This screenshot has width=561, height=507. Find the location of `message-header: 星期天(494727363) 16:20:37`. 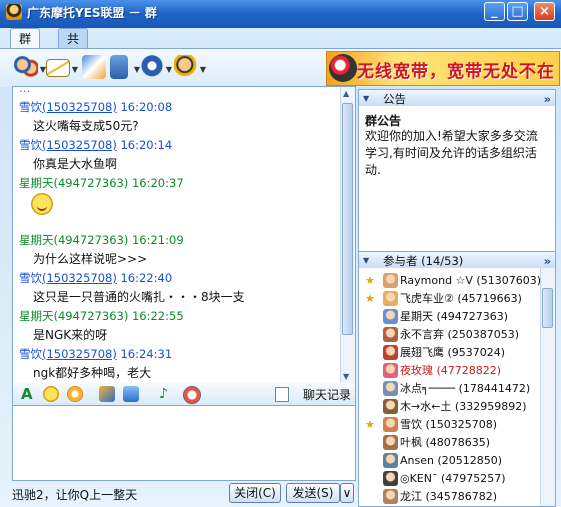

message-header: 星期天(494727363) 16:20:37 is located at coordinates (179, 183).